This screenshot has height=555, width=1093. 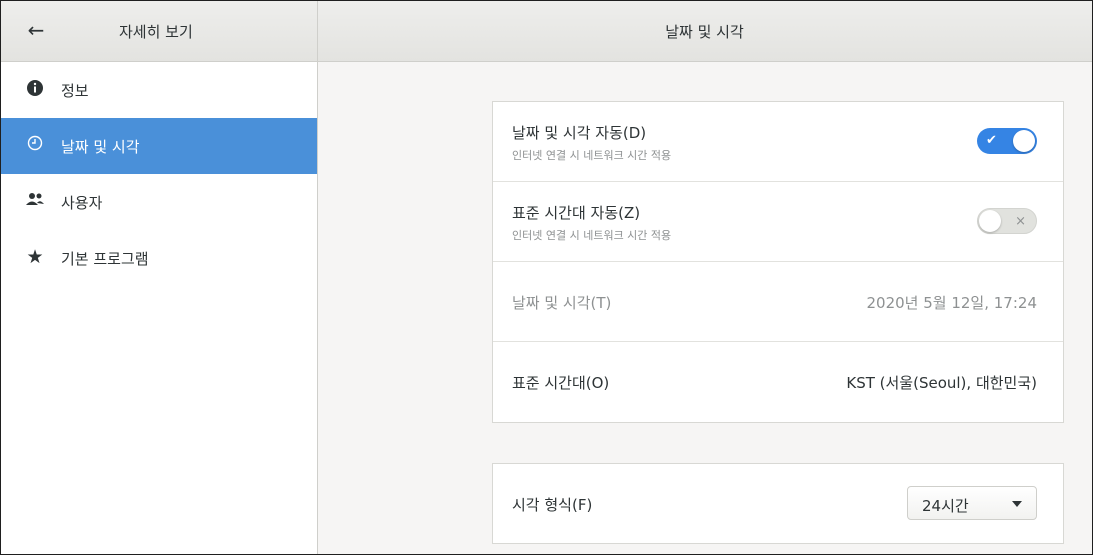 I want to click on sidebar-item-label: 정보, so click(x=75, y=91).